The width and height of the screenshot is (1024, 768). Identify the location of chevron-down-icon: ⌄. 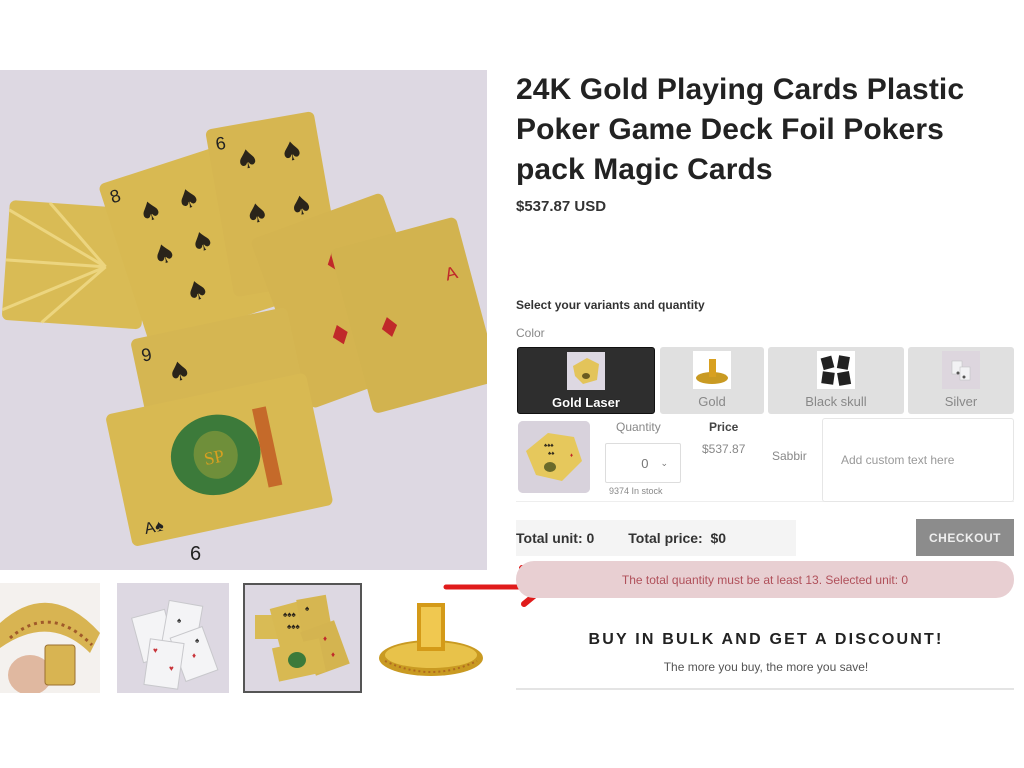
(664, 462).